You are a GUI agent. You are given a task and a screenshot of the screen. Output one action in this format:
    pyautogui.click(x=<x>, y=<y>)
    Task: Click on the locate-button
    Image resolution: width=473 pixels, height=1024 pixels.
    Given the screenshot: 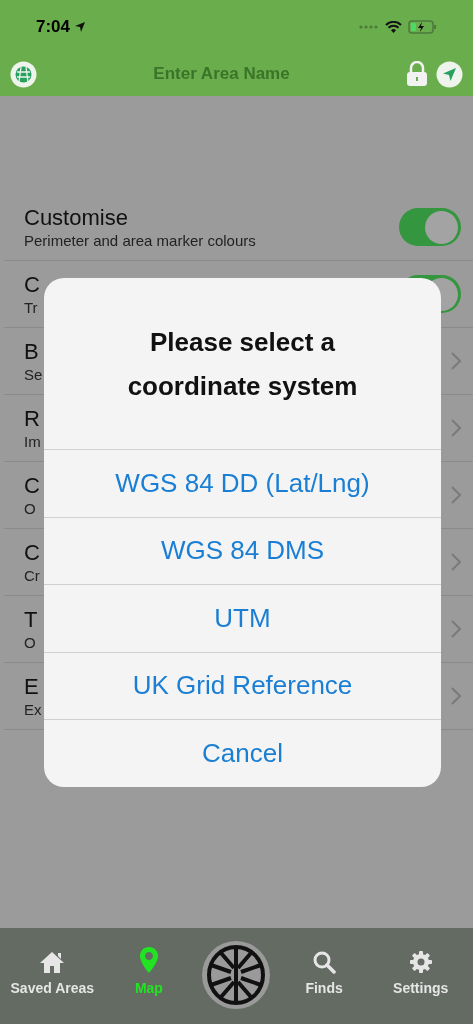 What is the action you would take?
    pyautogui.click(x=449, y=74)
    